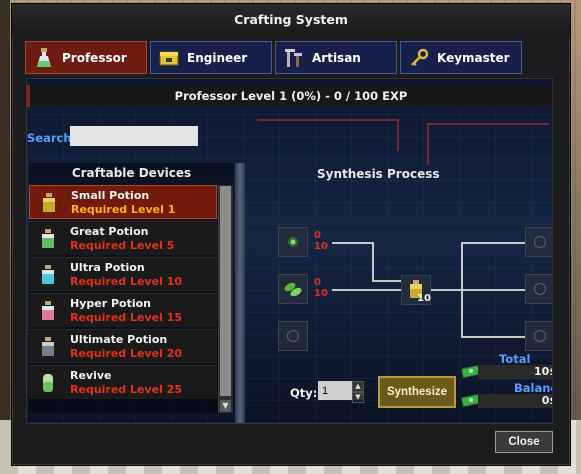 The image size is (581, 474). I want to click on tab-artisan: Artisan, so click(336, 57).